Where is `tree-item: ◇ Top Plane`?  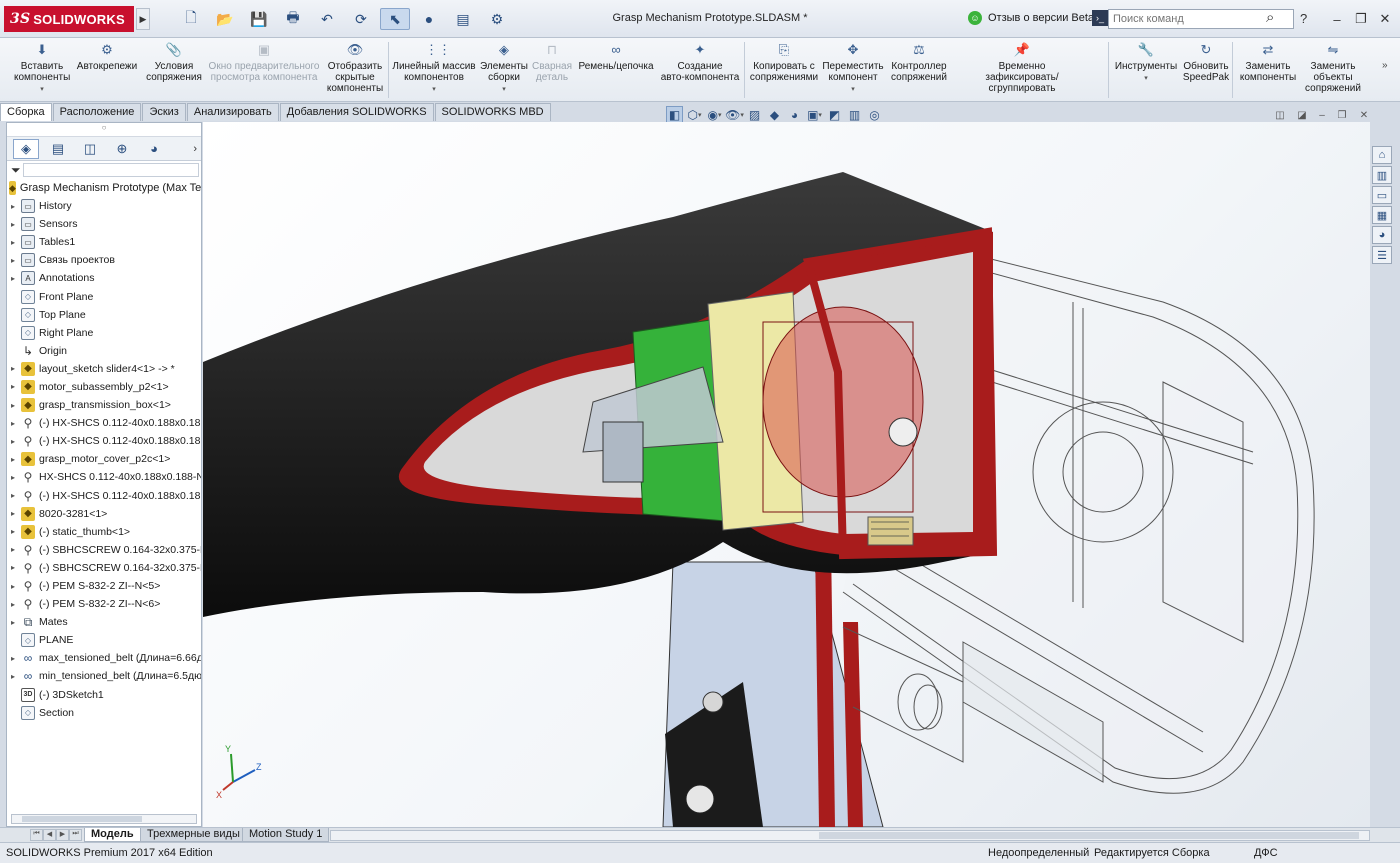 tree-item: ◇ Top Plane is located at coordinates (104, 315).